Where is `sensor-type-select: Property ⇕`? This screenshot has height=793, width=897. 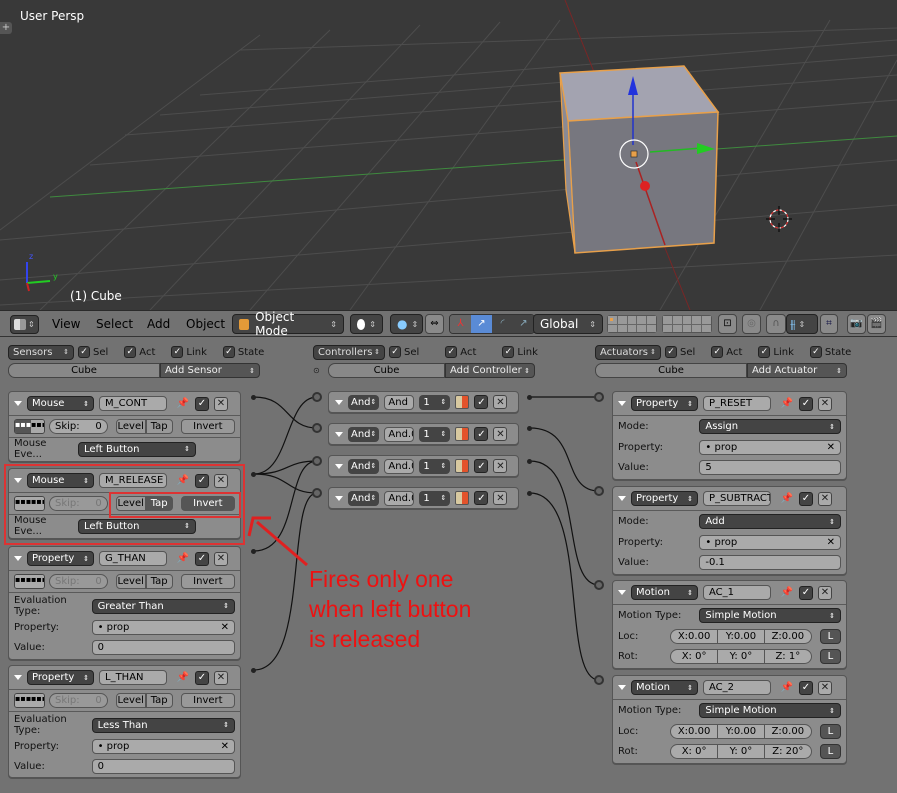 sensor-type-select: Property ⇕ is located at coordinates (60, 677).